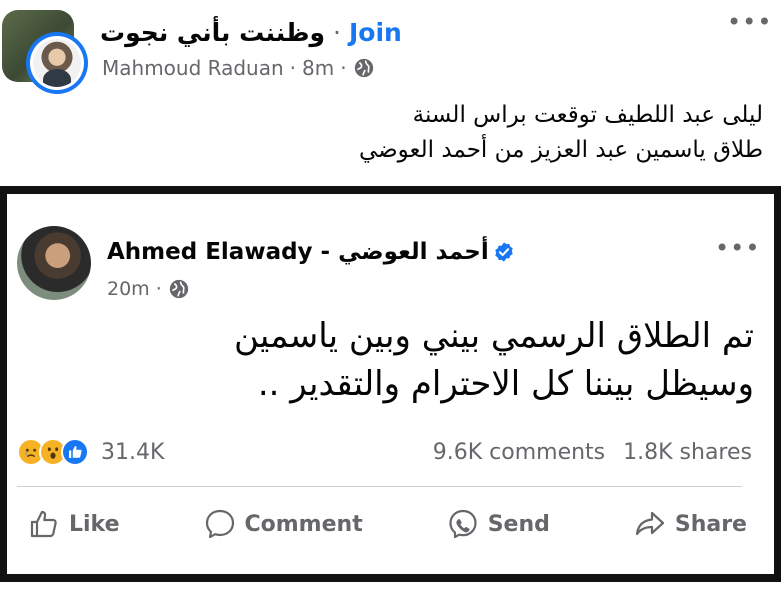  What do you see at coordinates (738, 248) in the screenshot?
I see `shared-more-options-icon: •••` at bounding box center [738, 248].